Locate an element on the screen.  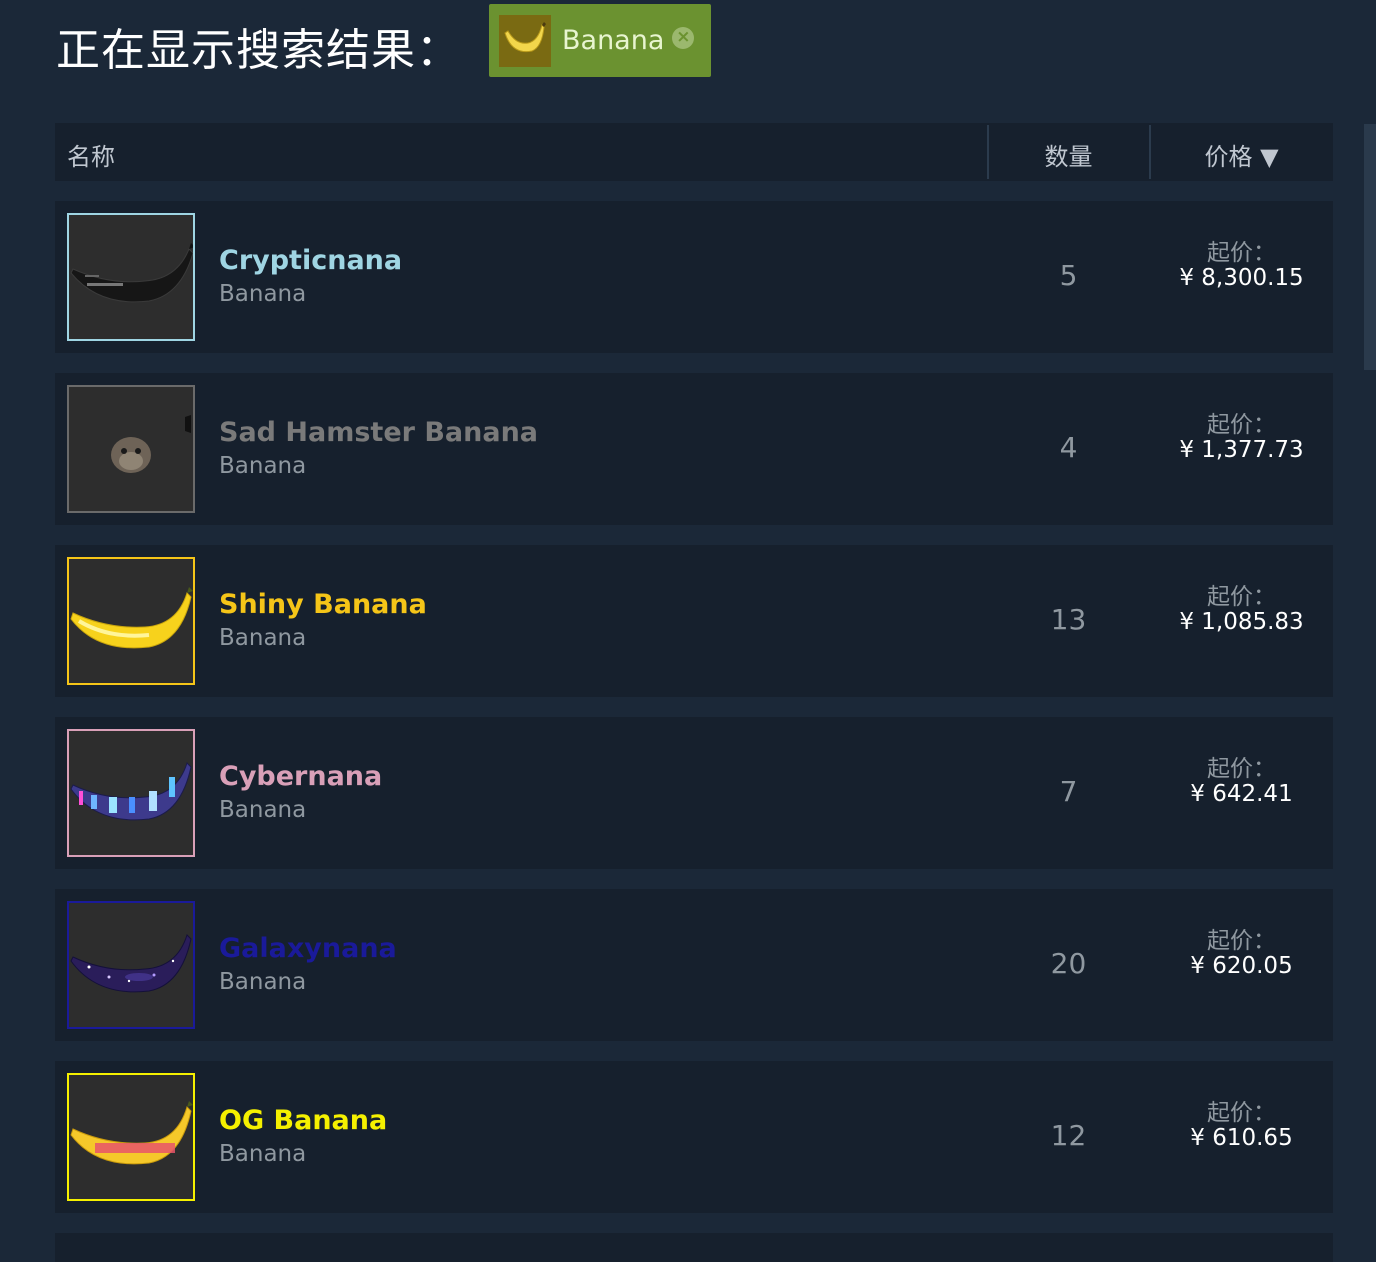
item-quantity: 13 is located at coordinates (1068, 619).